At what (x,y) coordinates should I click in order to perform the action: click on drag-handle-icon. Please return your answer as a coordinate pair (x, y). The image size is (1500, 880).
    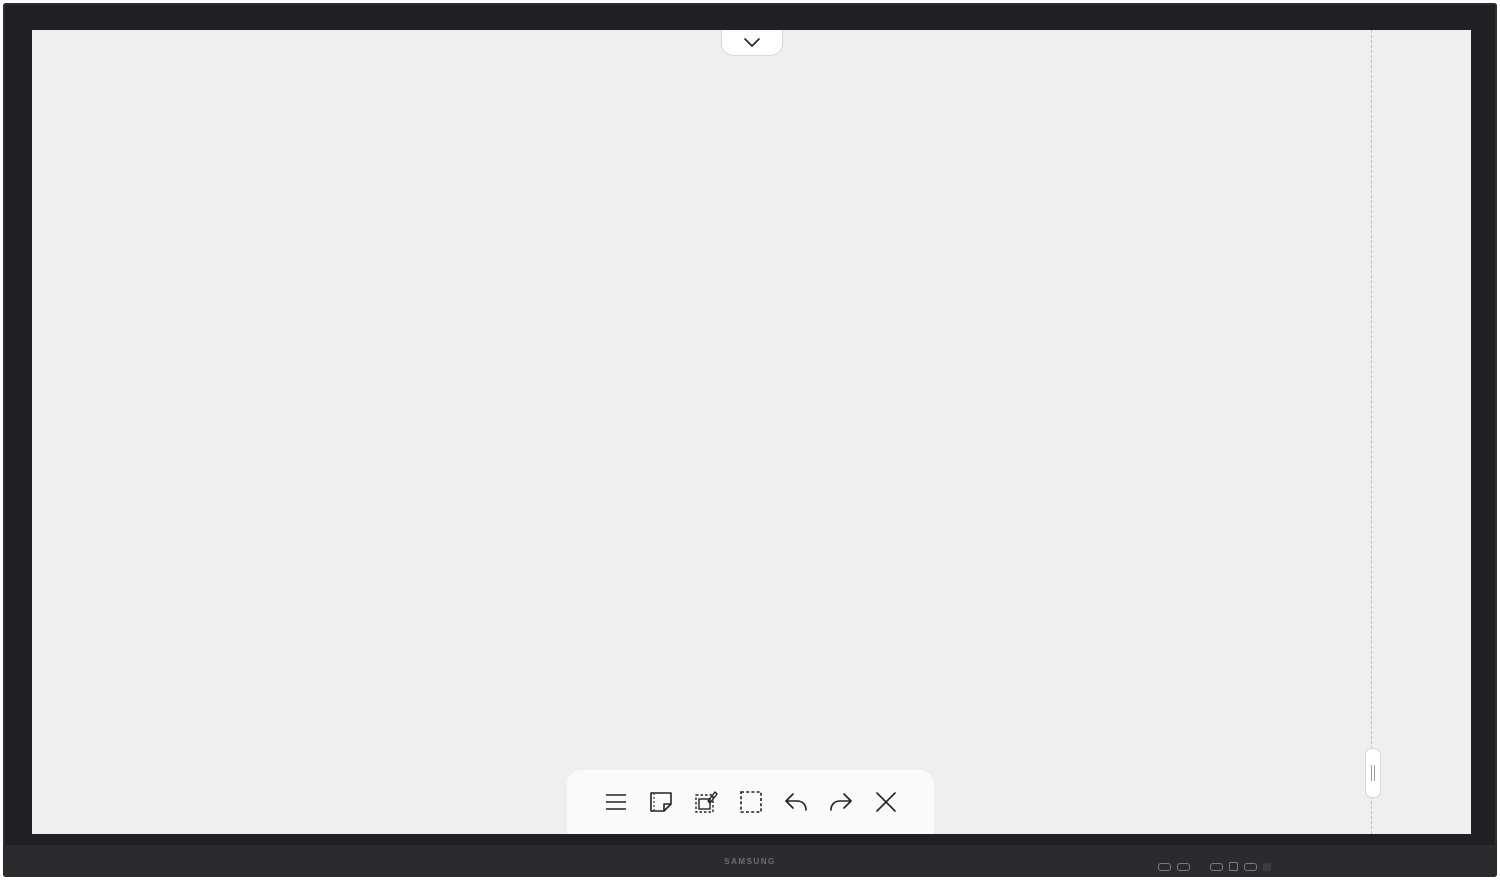
    Looking at the image, I should click on (1373, 773).